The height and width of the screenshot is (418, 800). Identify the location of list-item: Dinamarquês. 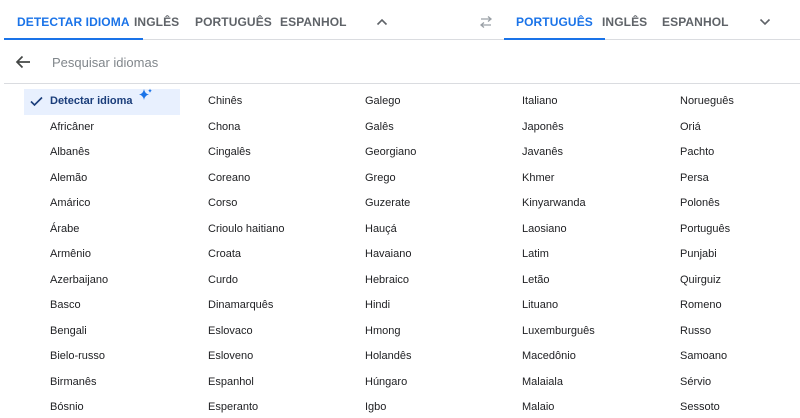
(233, 306).